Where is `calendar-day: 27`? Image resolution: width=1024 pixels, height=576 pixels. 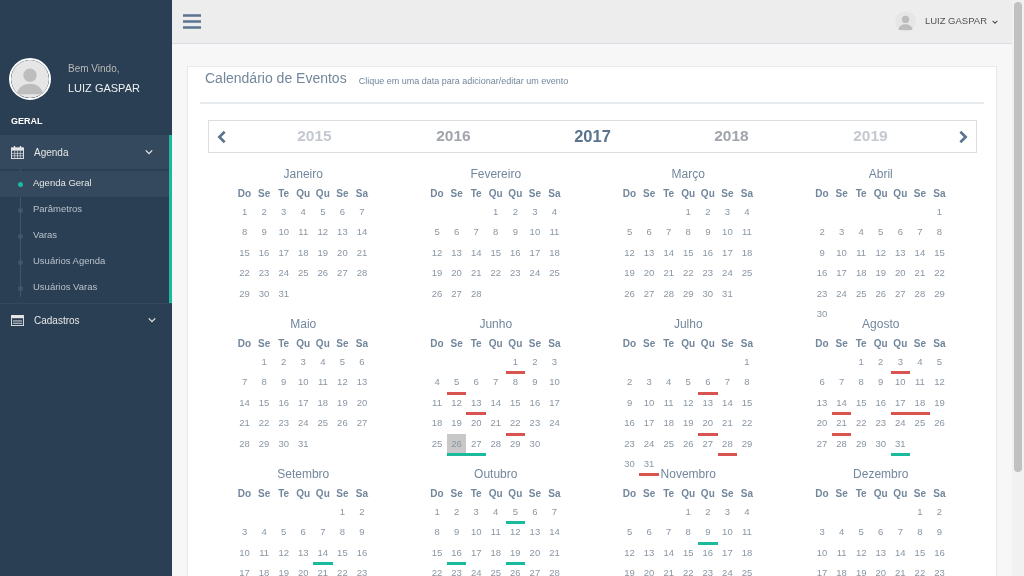 calendar-day: 27 is located at coordinates (362, 423).